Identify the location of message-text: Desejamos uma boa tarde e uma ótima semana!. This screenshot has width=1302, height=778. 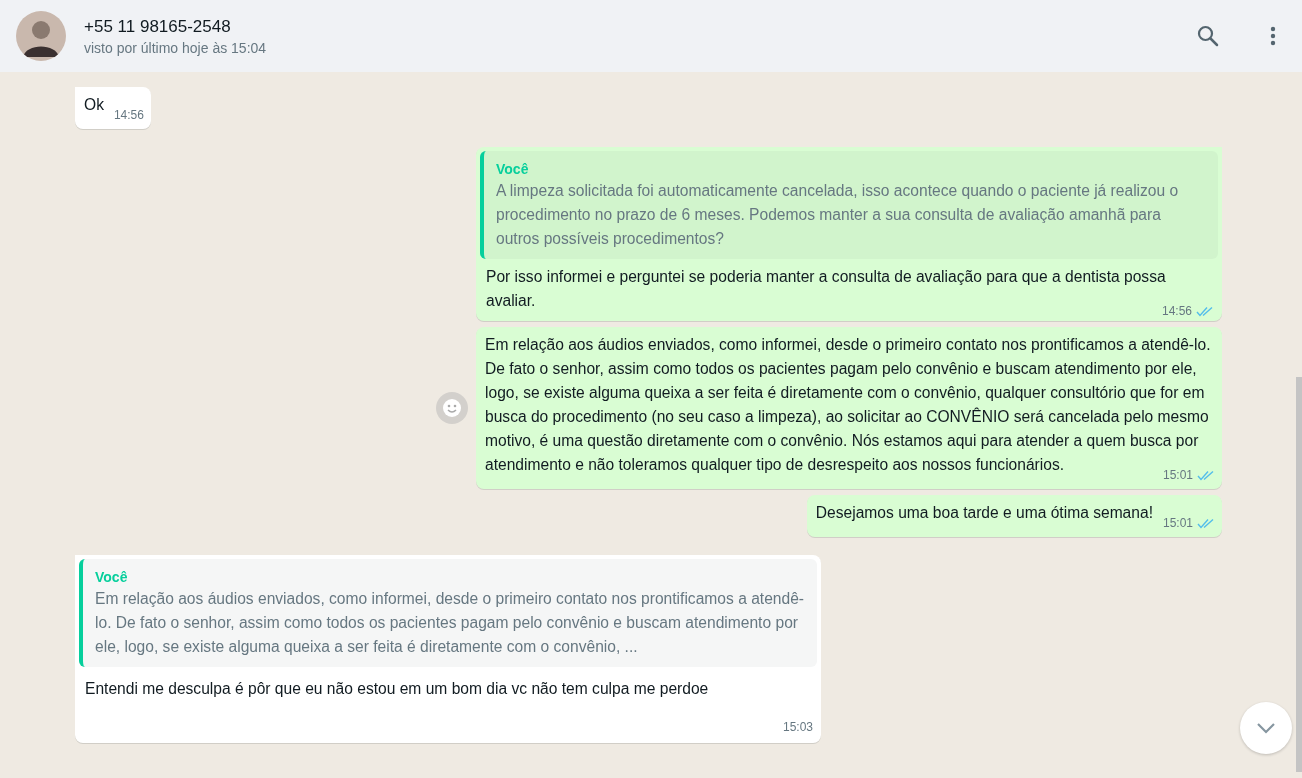
(984, 512).